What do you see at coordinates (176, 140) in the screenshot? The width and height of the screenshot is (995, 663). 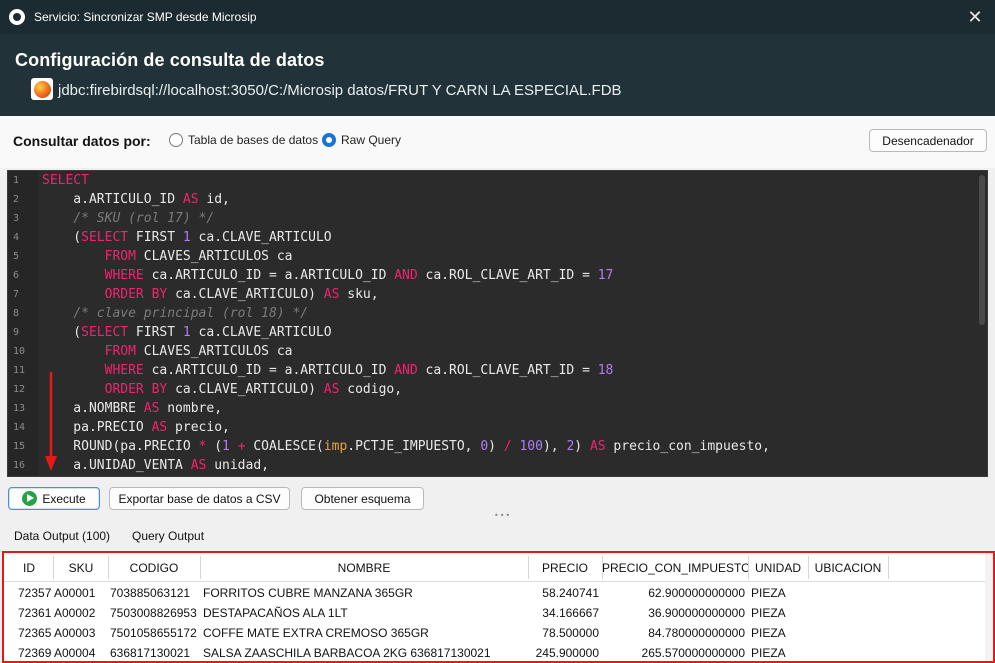 I see `radio-unchecked-icon` at bounding box center [176, 140].